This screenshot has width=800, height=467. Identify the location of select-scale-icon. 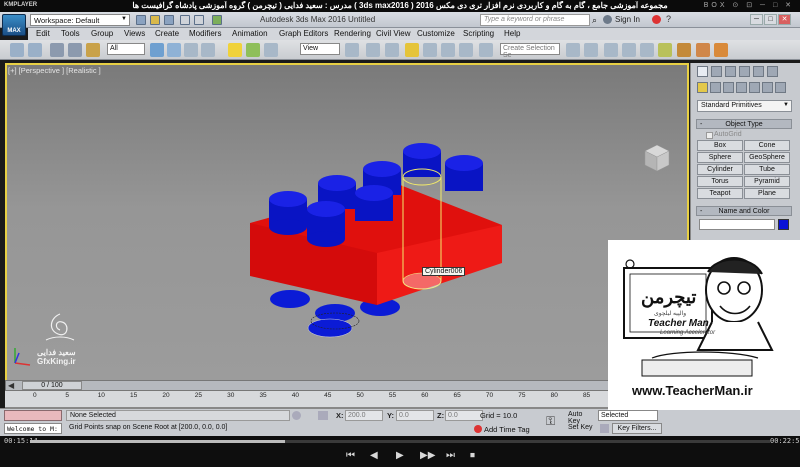
(271, 50).